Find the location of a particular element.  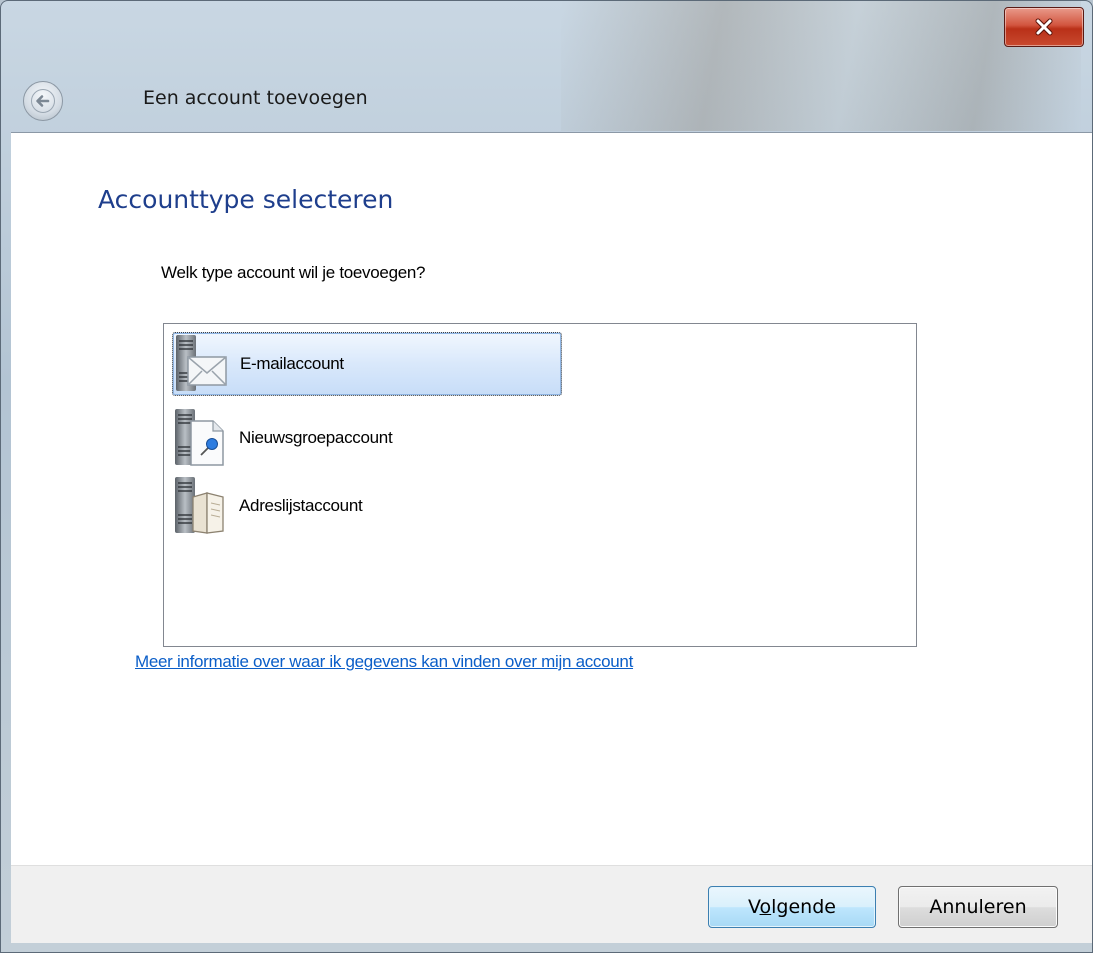

list-item-newsgroup-account: Nieuwsgroepaccount is located at coordinates (367, 438).